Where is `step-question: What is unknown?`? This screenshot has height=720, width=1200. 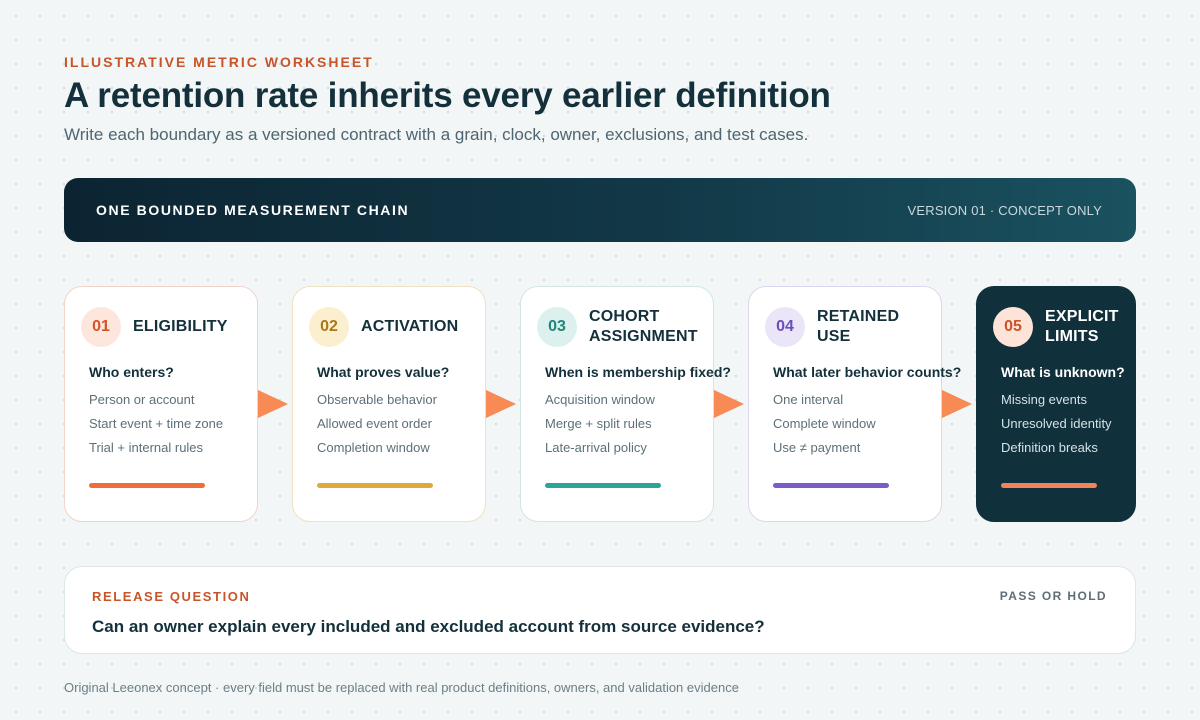
step-question: What is unknown? is located at coordinates (1063, 372).